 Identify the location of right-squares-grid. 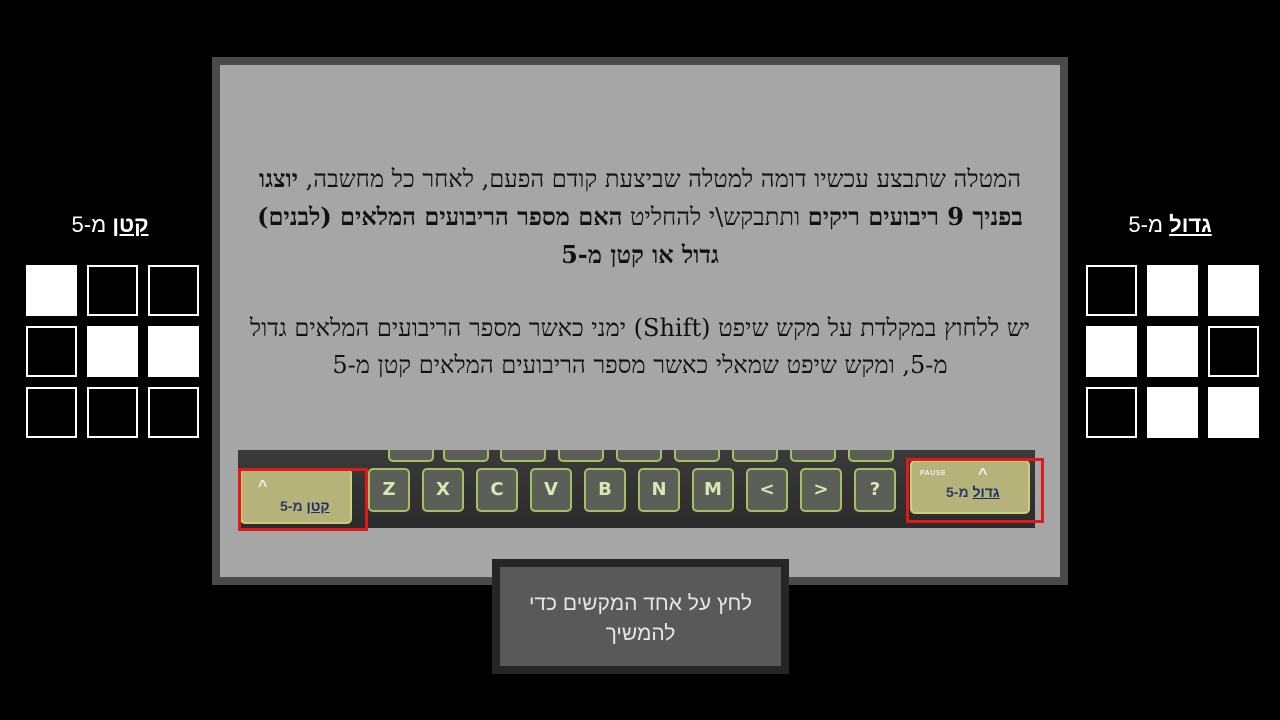
(1172, 351).